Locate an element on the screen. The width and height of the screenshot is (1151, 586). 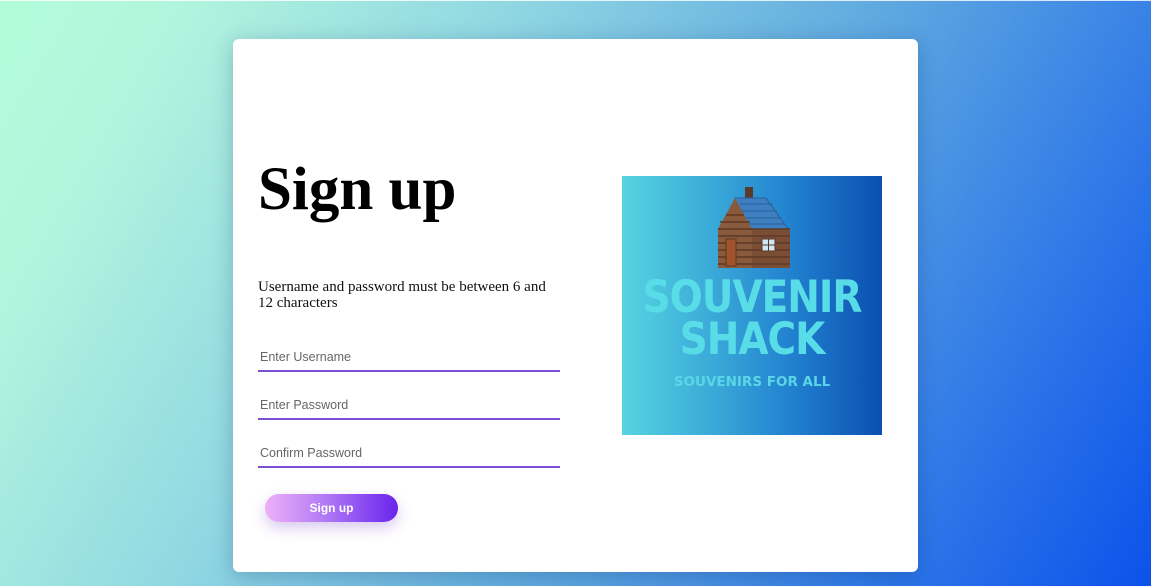
page-title: Sign up is located at coordinates (357, 189).